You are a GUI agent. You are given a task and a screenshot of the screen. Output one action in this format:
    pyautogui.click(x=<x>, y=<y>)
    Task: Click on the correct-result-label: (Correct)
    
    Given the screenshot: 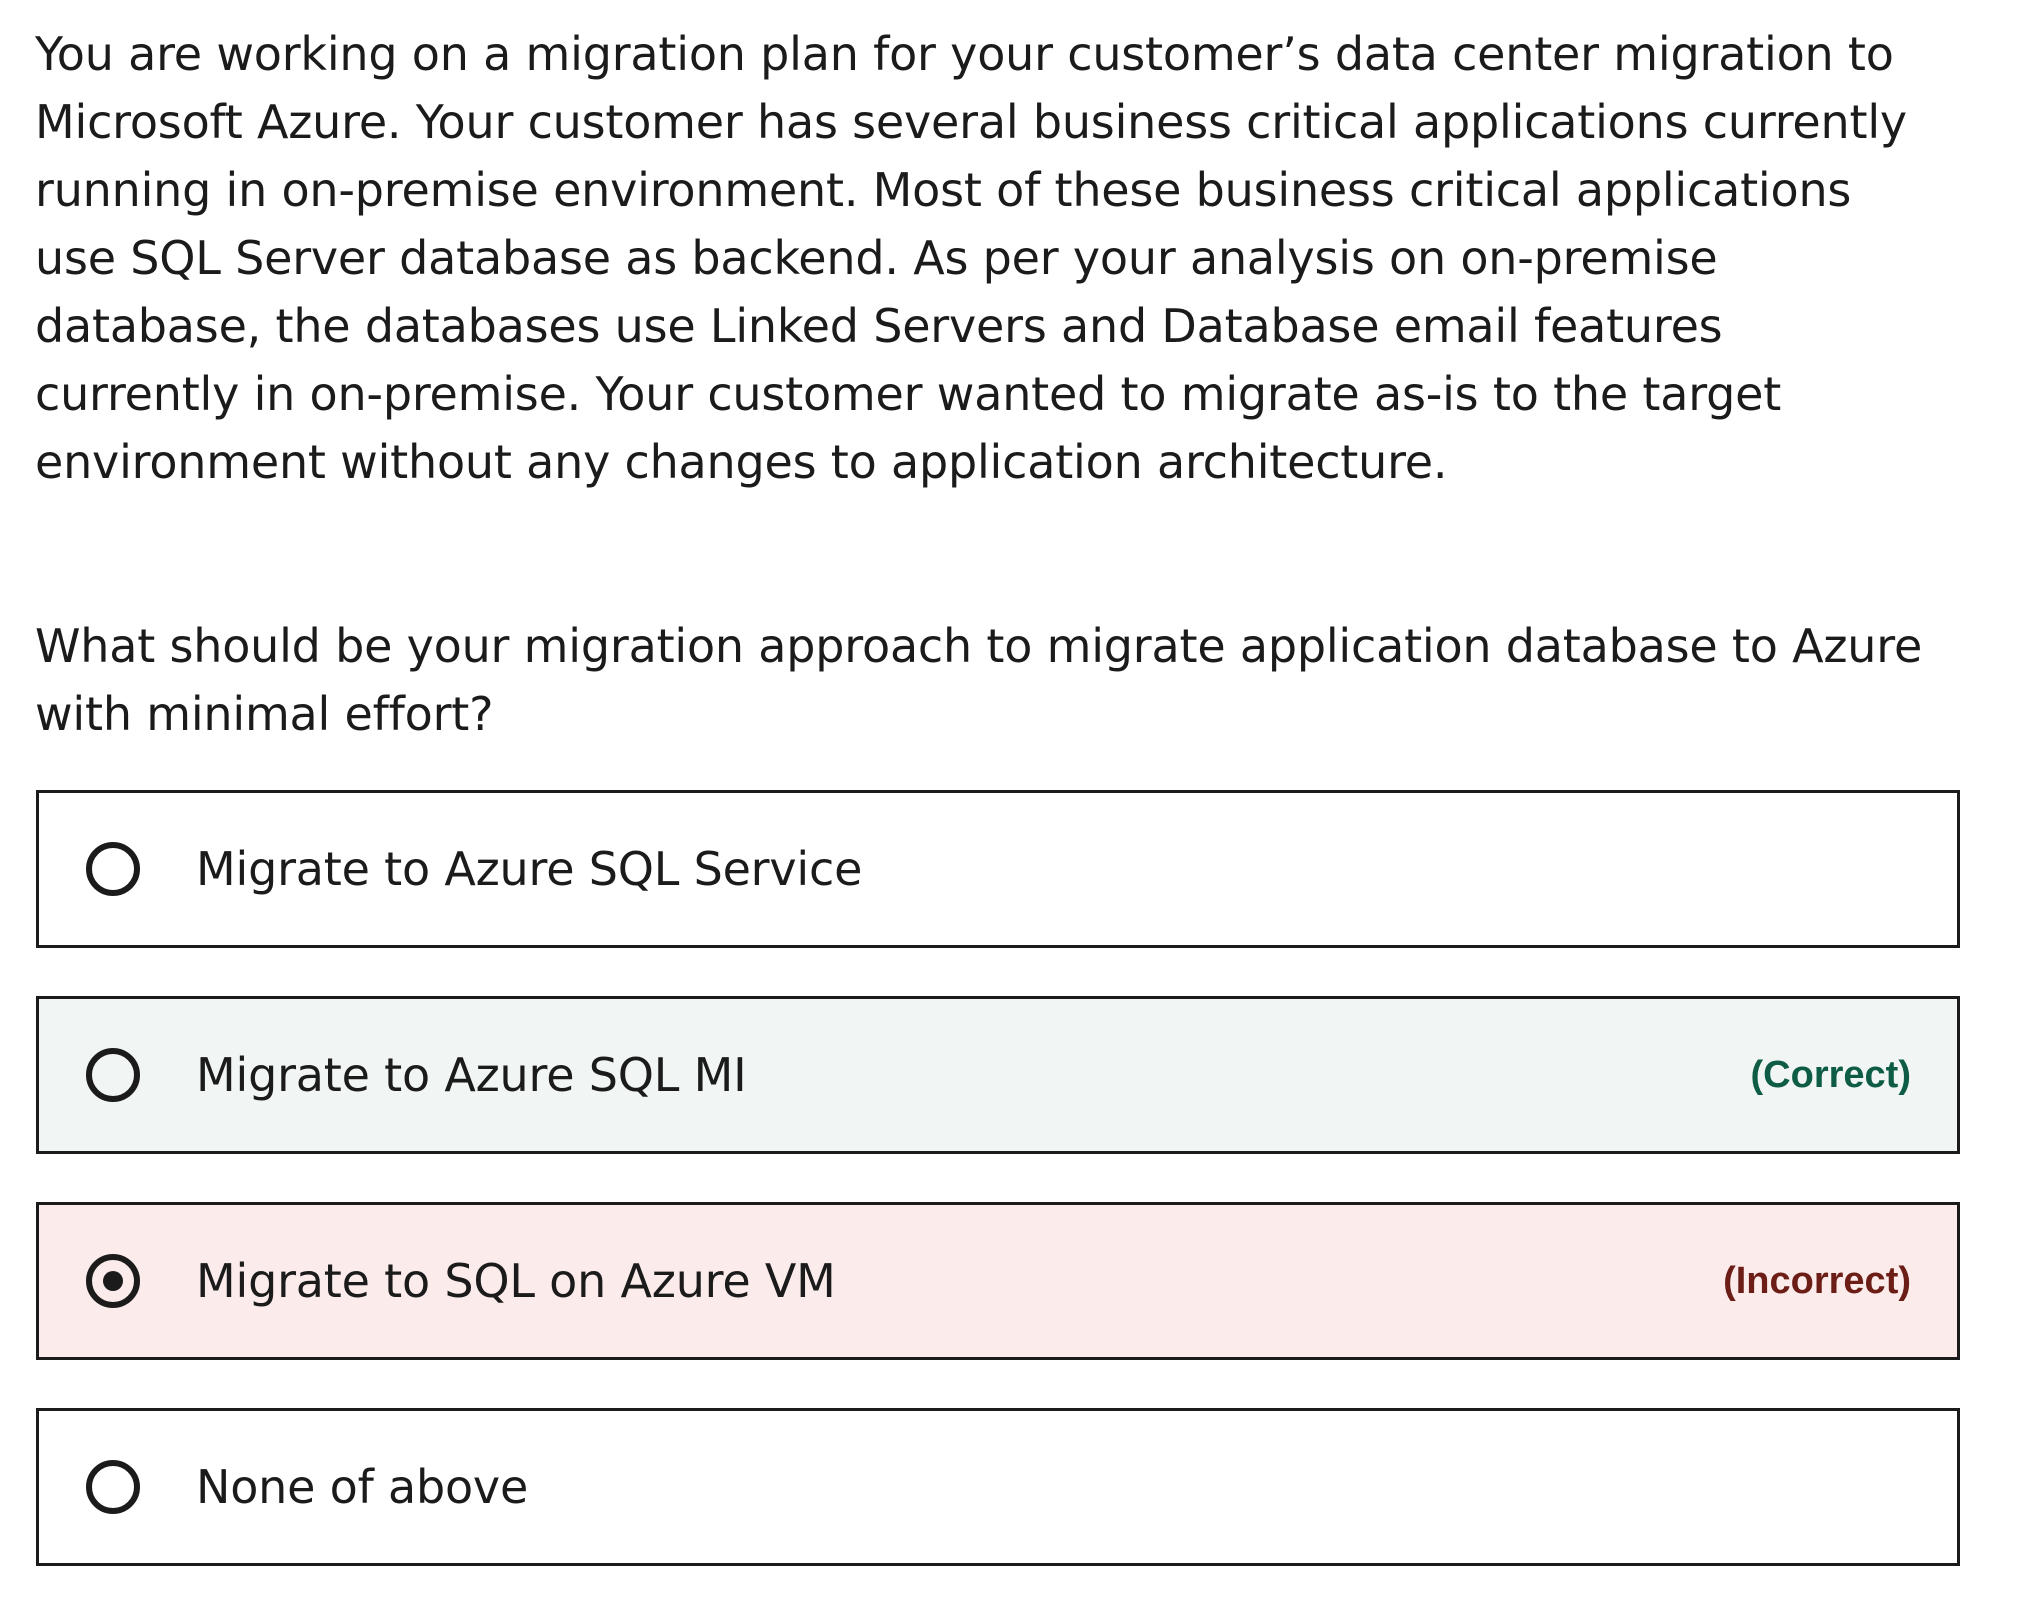 What is the action you would take?
    pyautogui.click(x=1830, y=1075)
    